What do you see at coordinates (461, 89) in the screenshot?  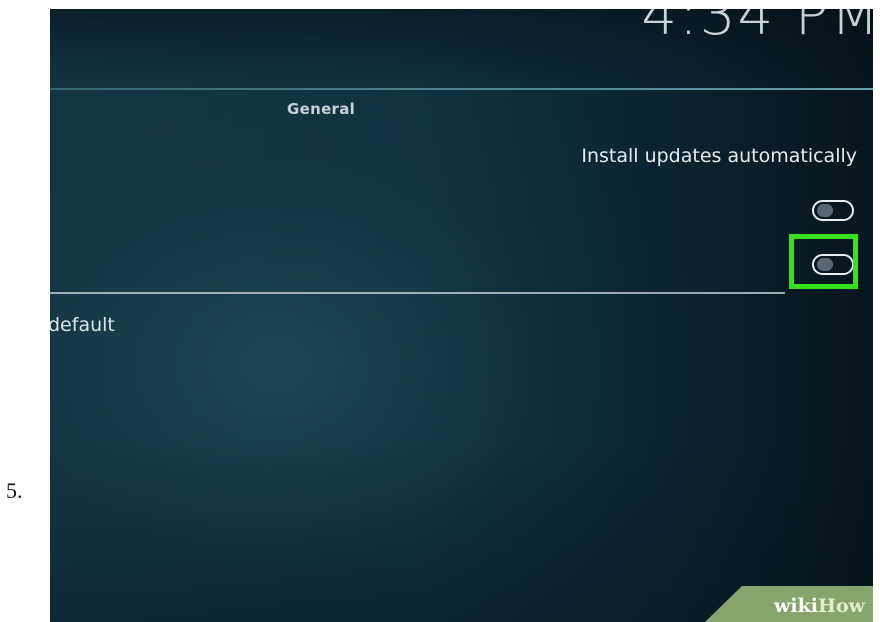 I see `header-divider` at bounding box center [461, 89].